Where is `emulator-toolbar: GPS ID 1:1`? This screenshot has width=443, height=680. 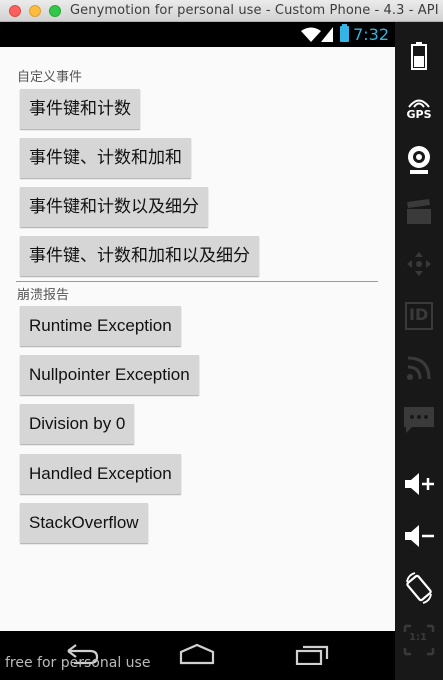 emulator-toolbar: GPS ID 1:1 is located at coordinates (419, 351).